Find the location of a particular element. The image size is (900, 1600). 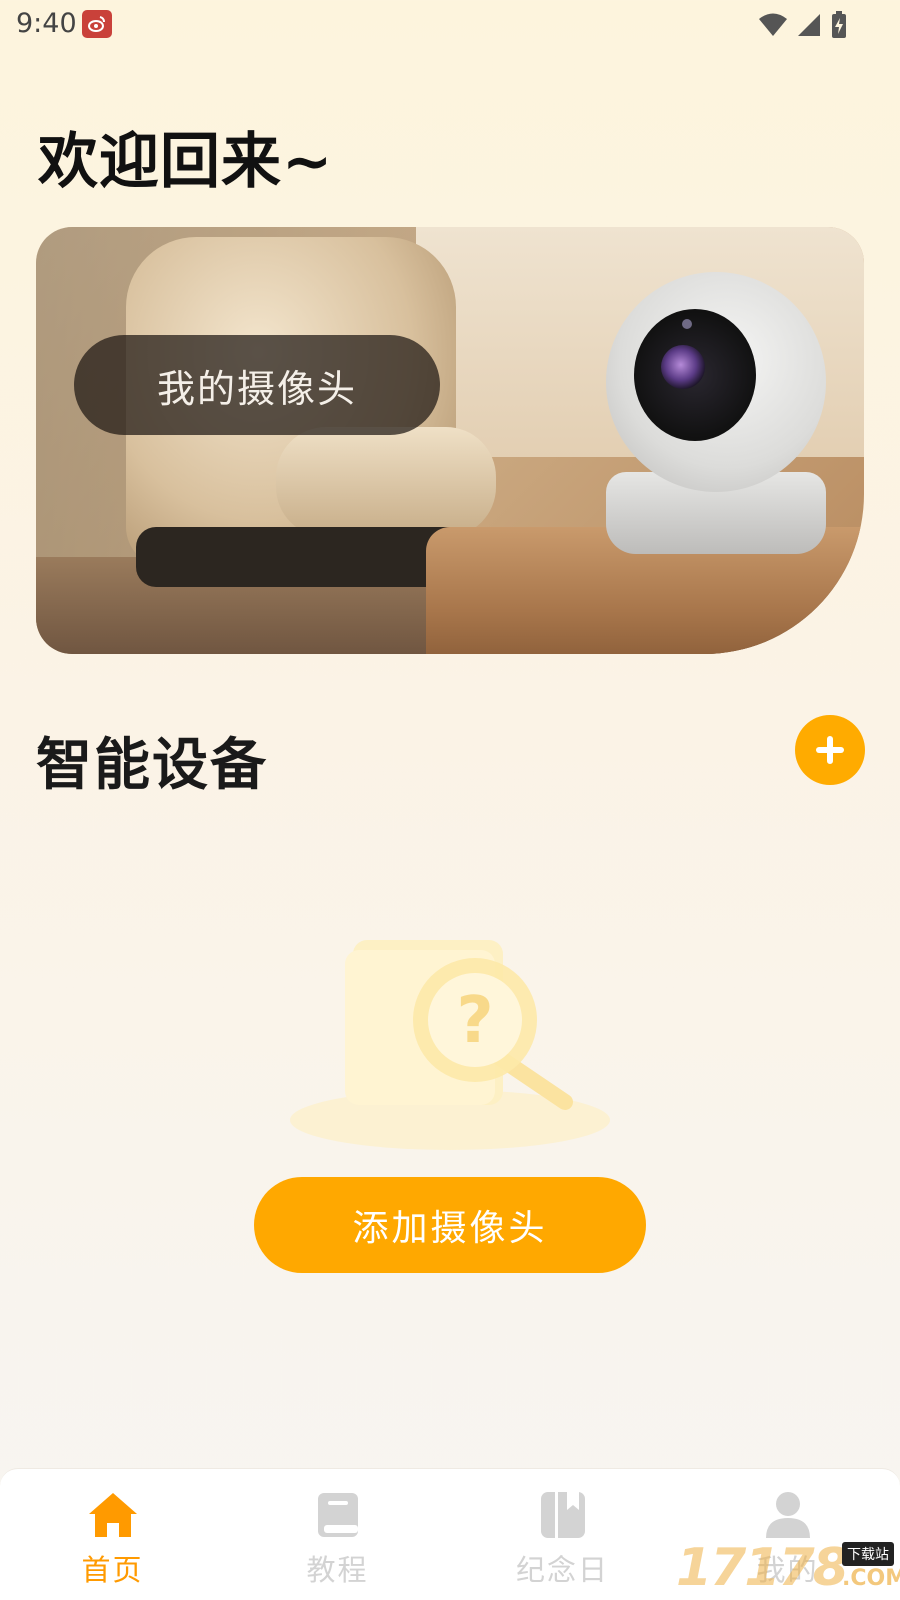

home-icon is located at coordinates (113, 1515).